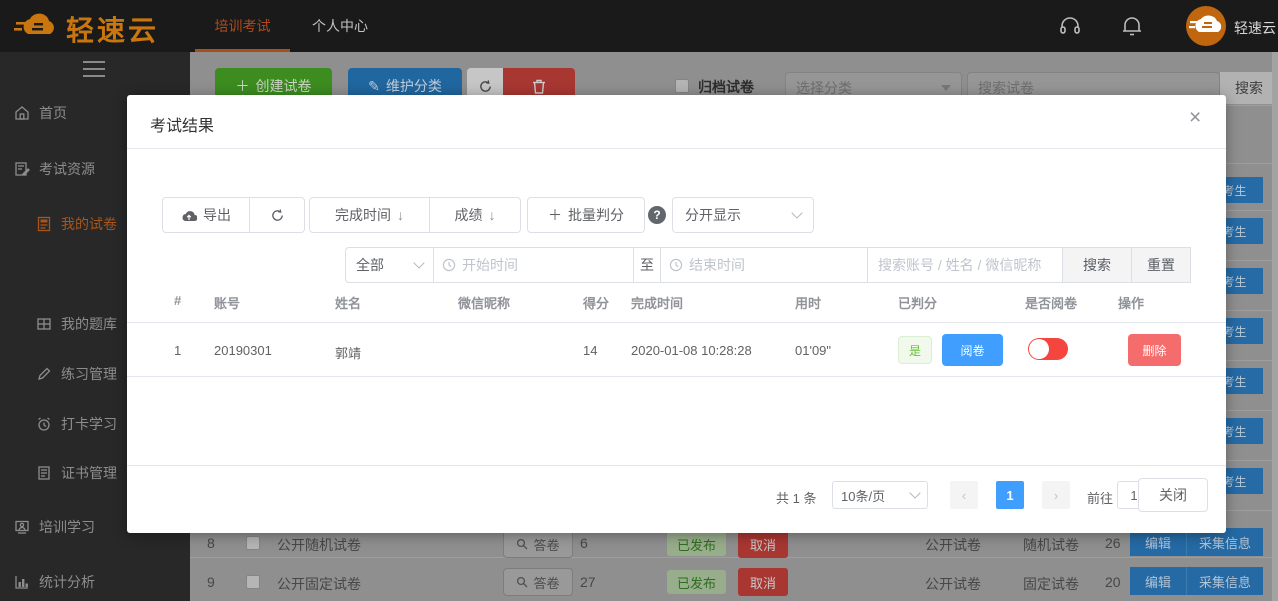 The image size is (1278, 601). What do you see at coordinates (1225, 581) in the screenshot?
I see `collect-info-button: 采集信息` at bounding box center [1225, 581].